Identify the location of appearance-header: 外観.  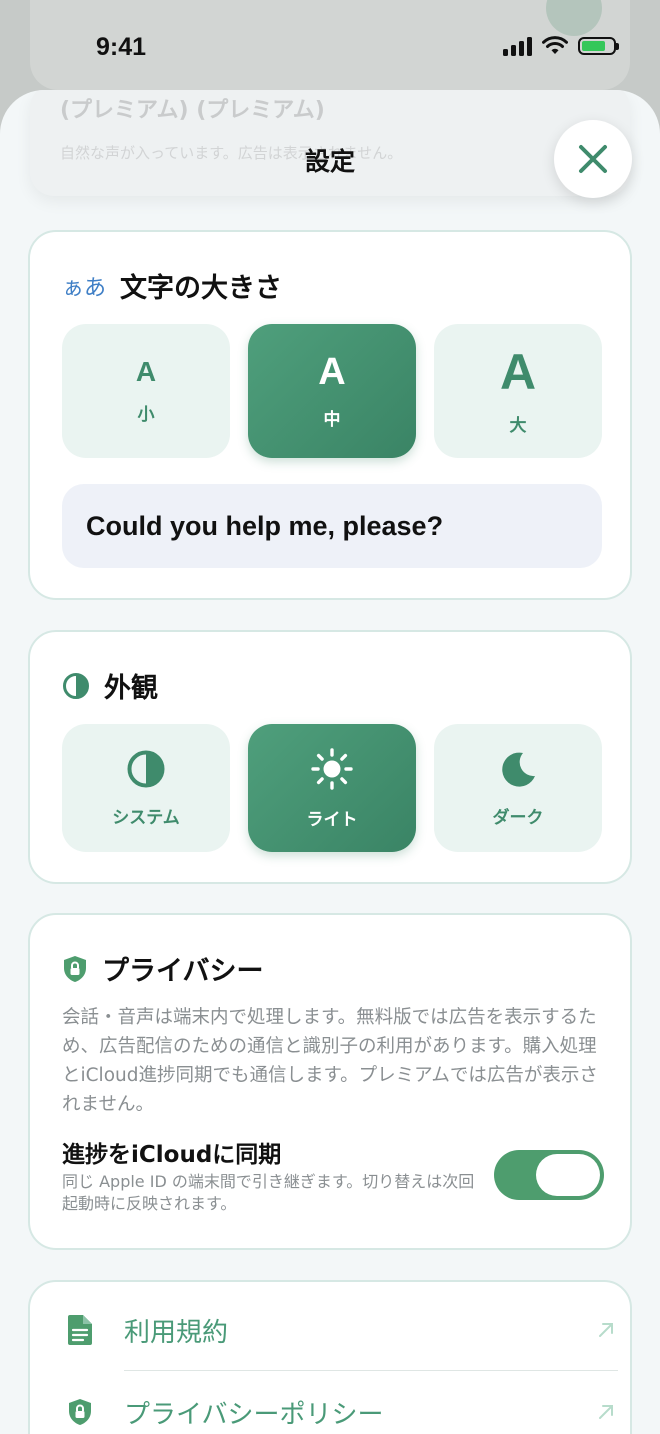
(110, 685).